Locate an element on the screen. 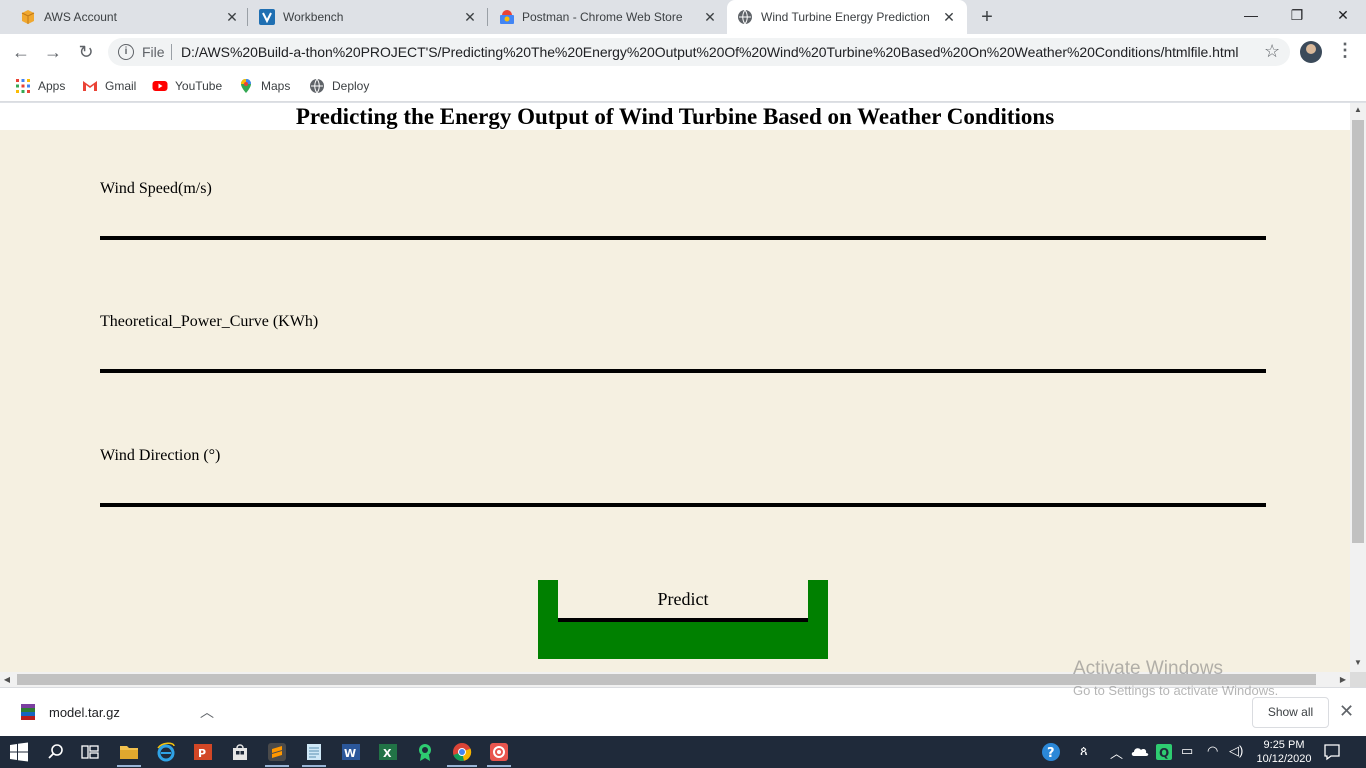  award-app-icon is located at coordinates (425, 752).